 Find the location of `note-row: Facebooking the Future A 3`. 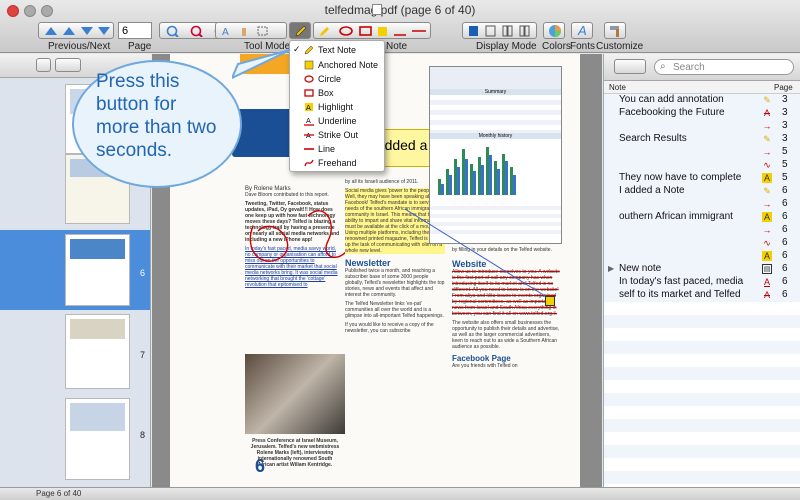

note-row: Facebooking the Future A 3 is located at coordinates (702, 113).